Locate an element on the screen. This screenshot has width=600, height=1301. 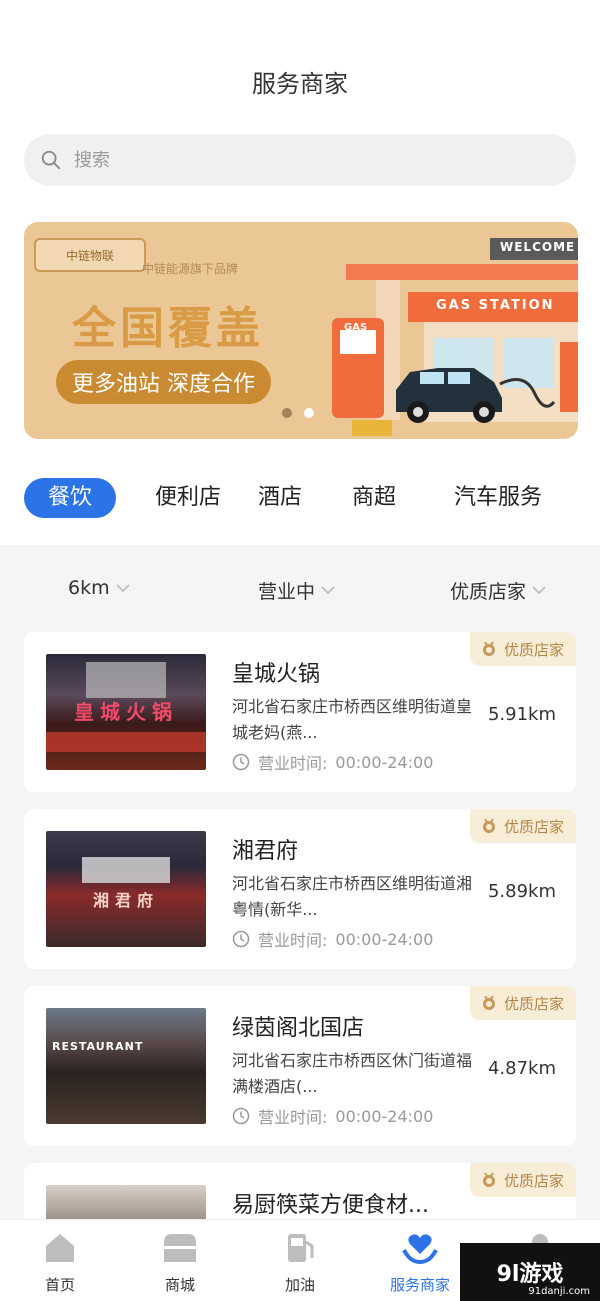
brand-logo: 中链物联 is located at coordinates (90, 255).